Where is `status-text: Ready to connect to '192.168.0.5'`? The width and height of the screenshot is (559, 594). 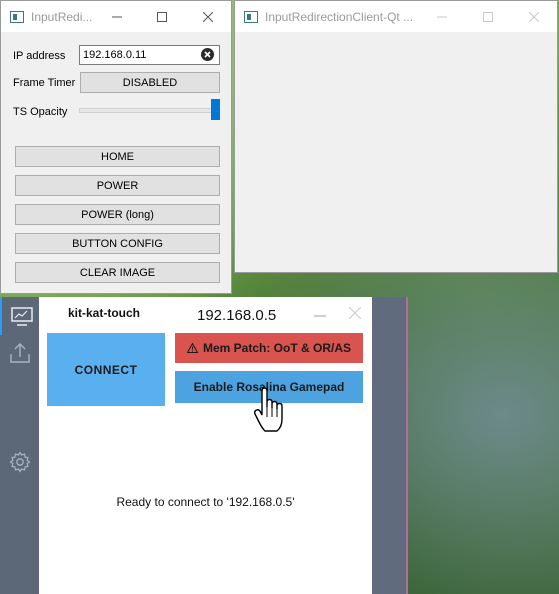 status-text: Ready to connect to '192.168.0.5' is located at coordinates (205, 502).